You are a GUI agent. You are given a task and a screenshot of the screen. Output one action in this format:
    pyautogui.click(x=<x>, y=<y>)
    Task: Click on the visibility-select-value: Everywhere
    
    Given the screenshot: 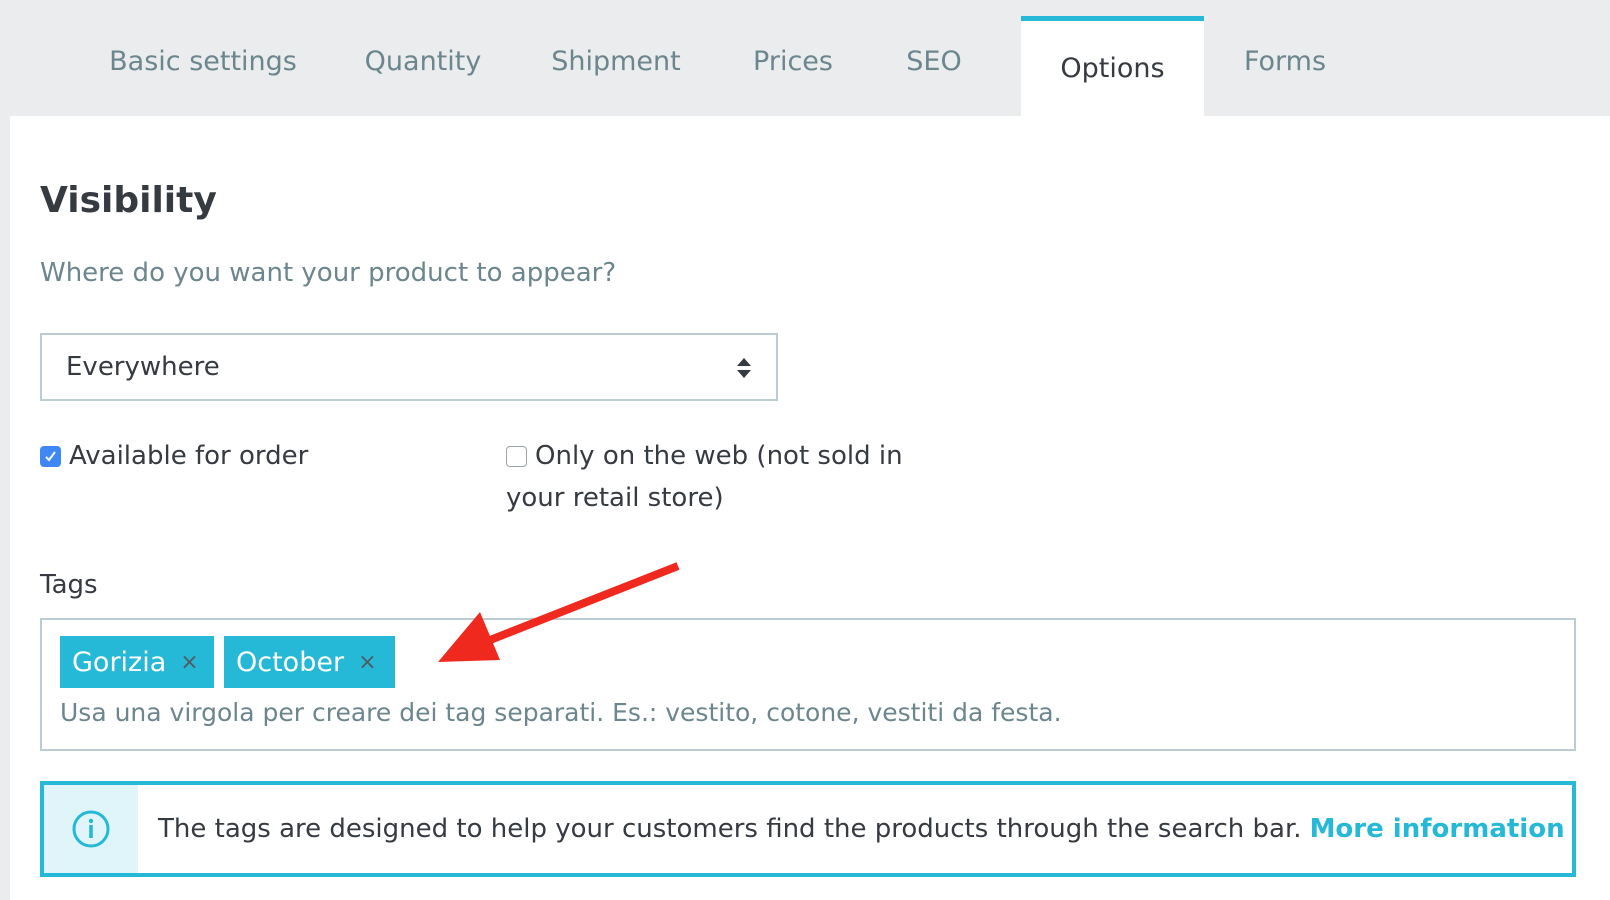 What is the action you would take?
    pyautogui.click(x=143, y=367)
    